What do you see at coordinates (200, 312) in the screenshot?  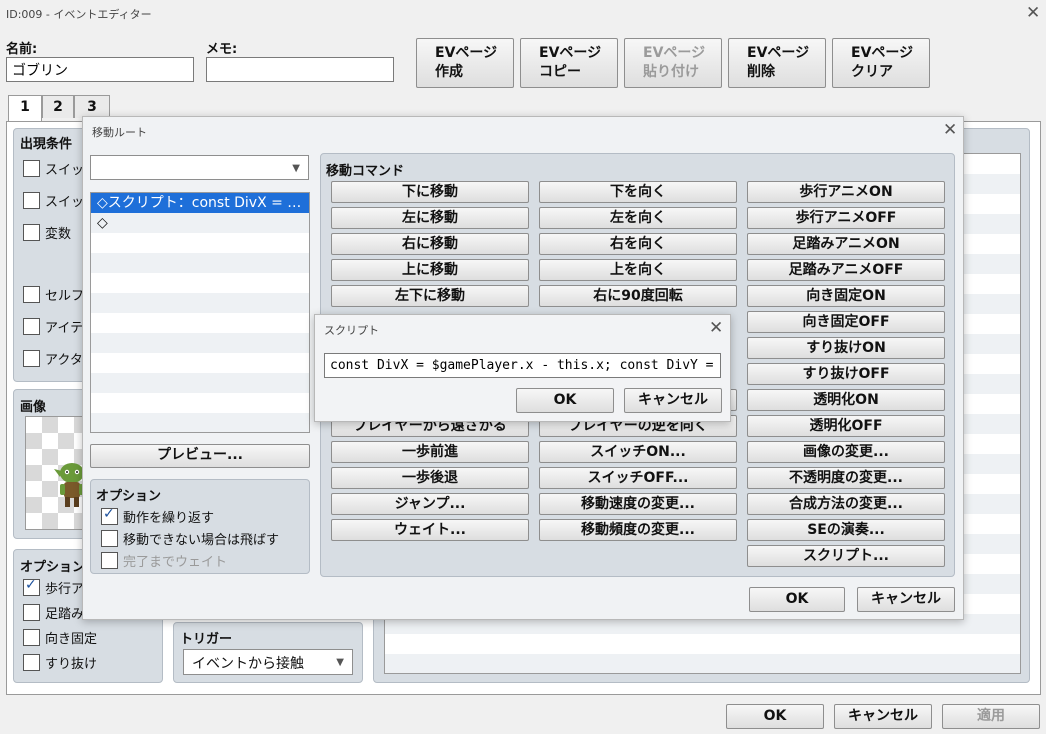 I see `route-list: ◇スクリプト：const DivX = … ◇` at bounding box center [200, 312].